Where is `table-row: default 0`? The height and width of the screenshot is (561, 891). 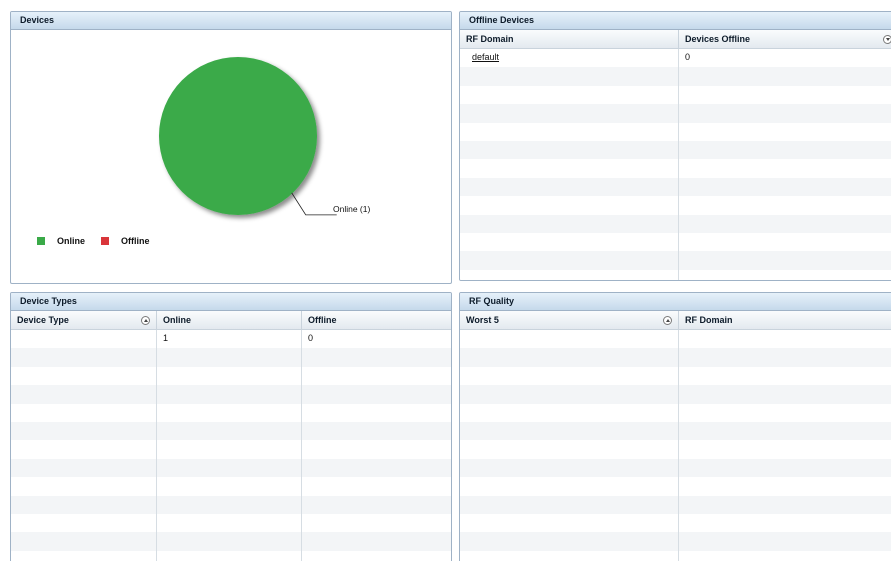 table-row: default 0 is located at coordinates (675, 58).